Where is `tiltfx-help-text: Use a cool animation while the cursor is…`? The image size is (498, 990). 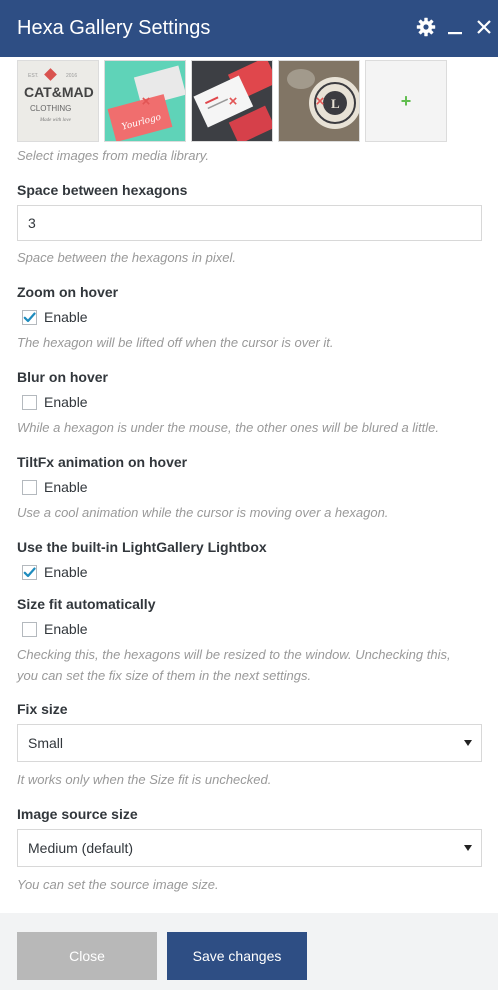
tiltfx-help-text: Use a cool animation while the cursor is… is located at coordinates (203, 512).